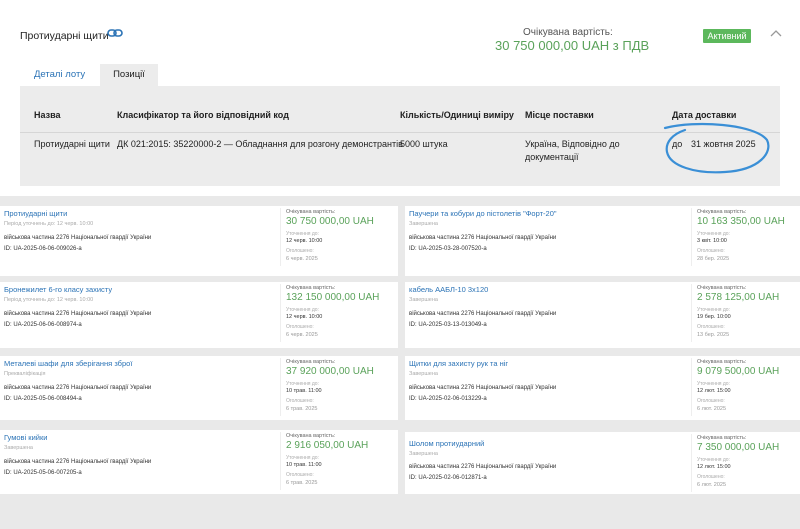 This screenshot has height=529, width=800. I want to click on result-title: Бронежилет 6-го класу захисту, so click(58, 289).